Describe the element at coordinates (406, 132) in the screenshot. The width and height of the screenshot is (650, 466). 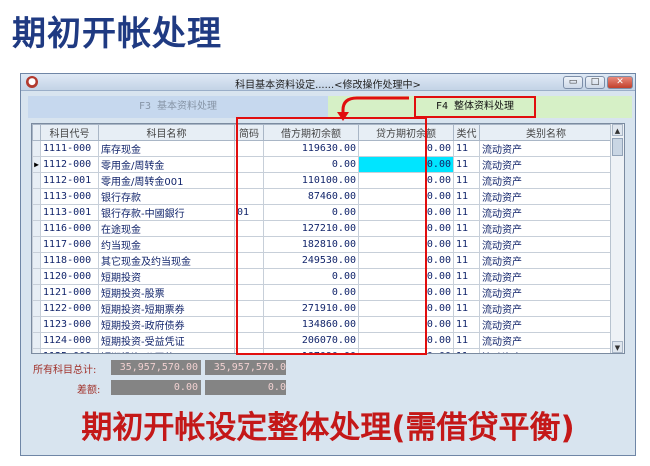
I see `column-header-credit: 贷方期初余额` at that location.